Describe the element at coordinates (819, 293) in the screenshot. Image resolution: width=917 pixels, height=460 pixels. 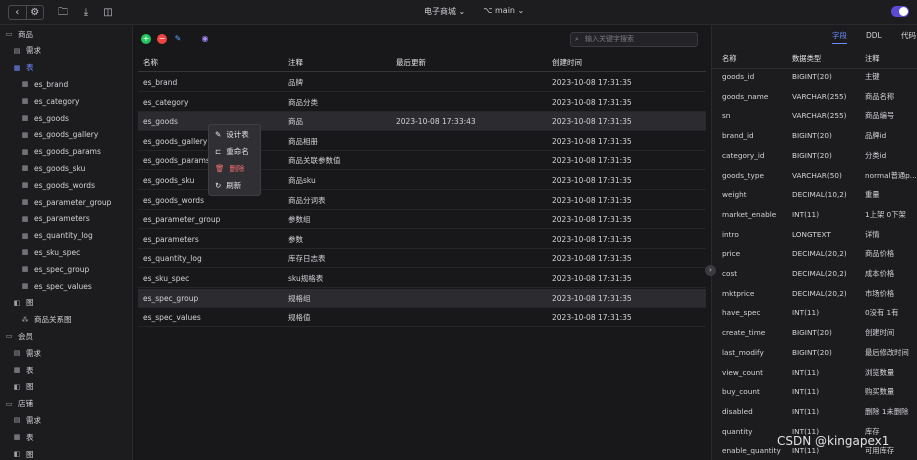
I see `field-type: DECIMAL(20,2)` at that location.